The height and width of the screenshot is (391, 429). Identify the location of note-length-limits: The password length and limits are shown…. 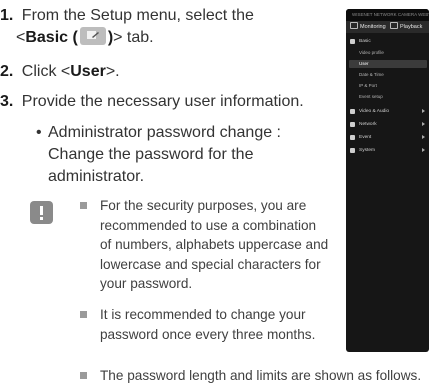
(254, 376).